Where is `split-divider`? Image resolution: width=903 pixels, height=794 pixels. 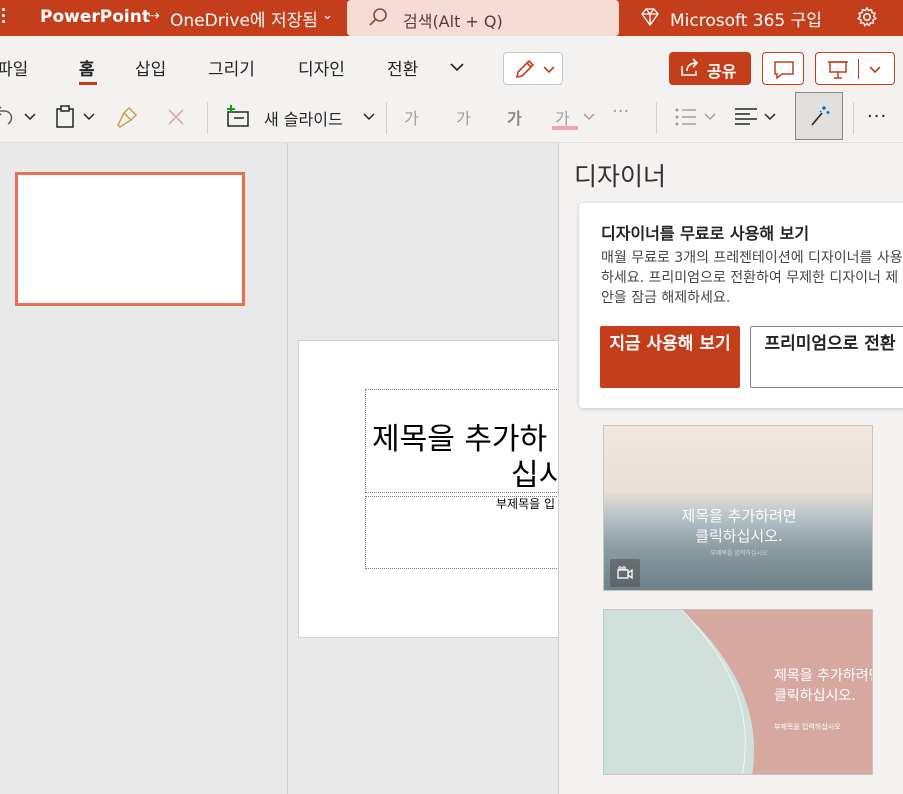
split-divider is located at coordinates (858, 69).